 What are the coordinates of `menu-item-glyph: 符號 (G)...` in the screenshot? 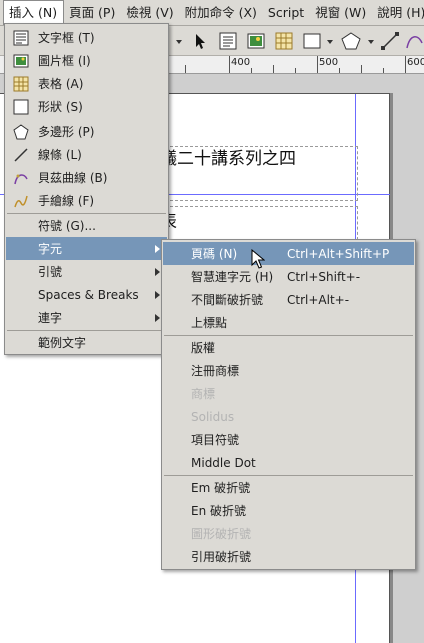 It's located at (86, 225).